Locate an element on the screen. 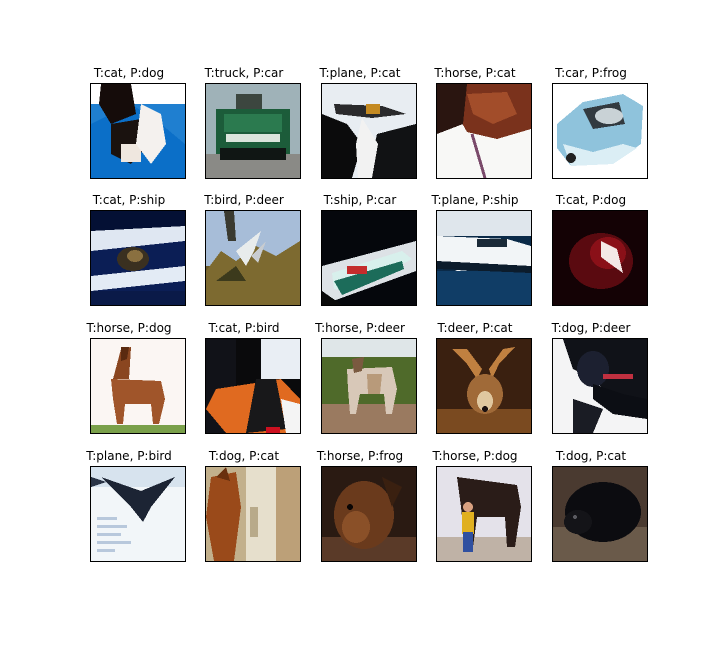  panel-title: T:car, P:frog is located at coordinates (591, 73).